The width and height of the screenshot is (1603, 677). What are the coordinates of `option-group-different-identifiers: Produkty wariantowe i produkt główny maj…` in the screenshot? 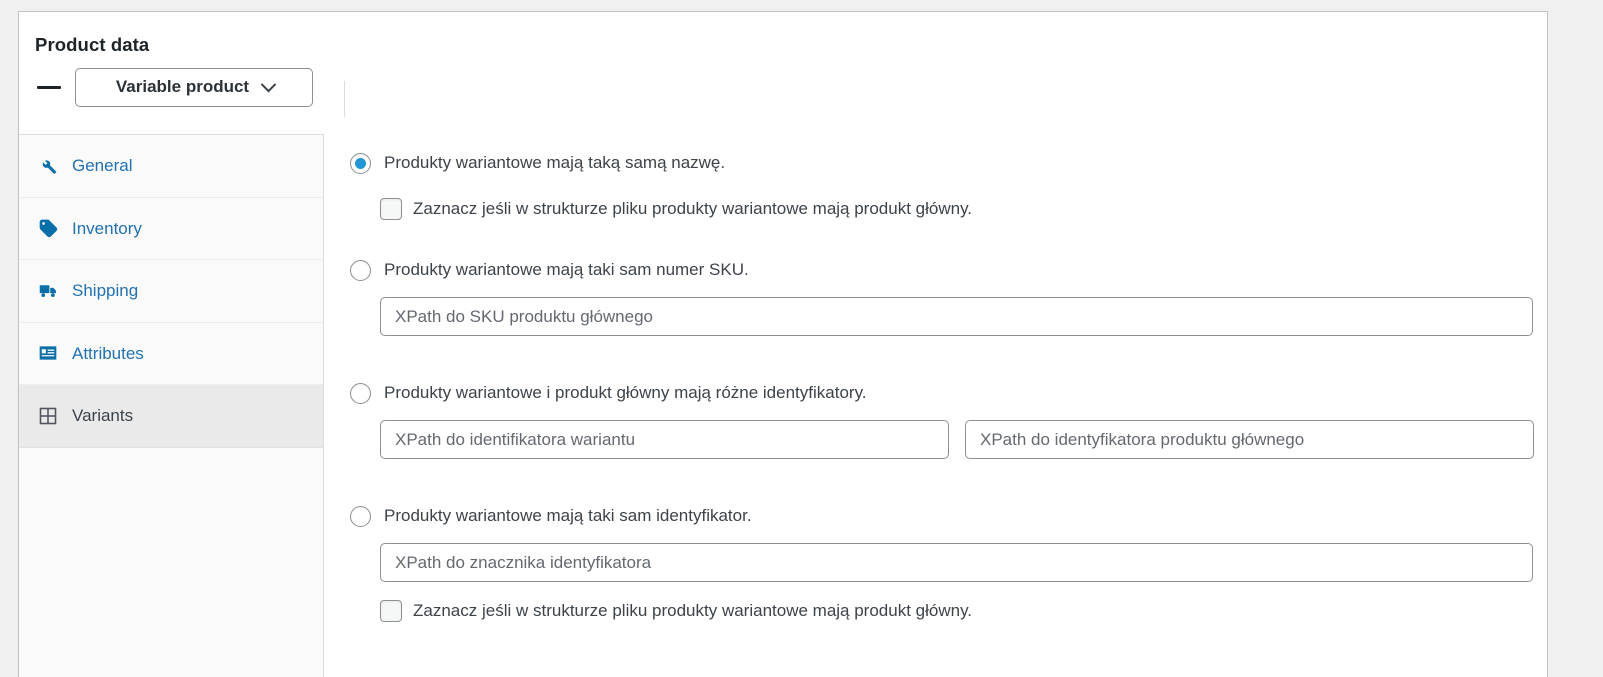 It's located at (935, 419).